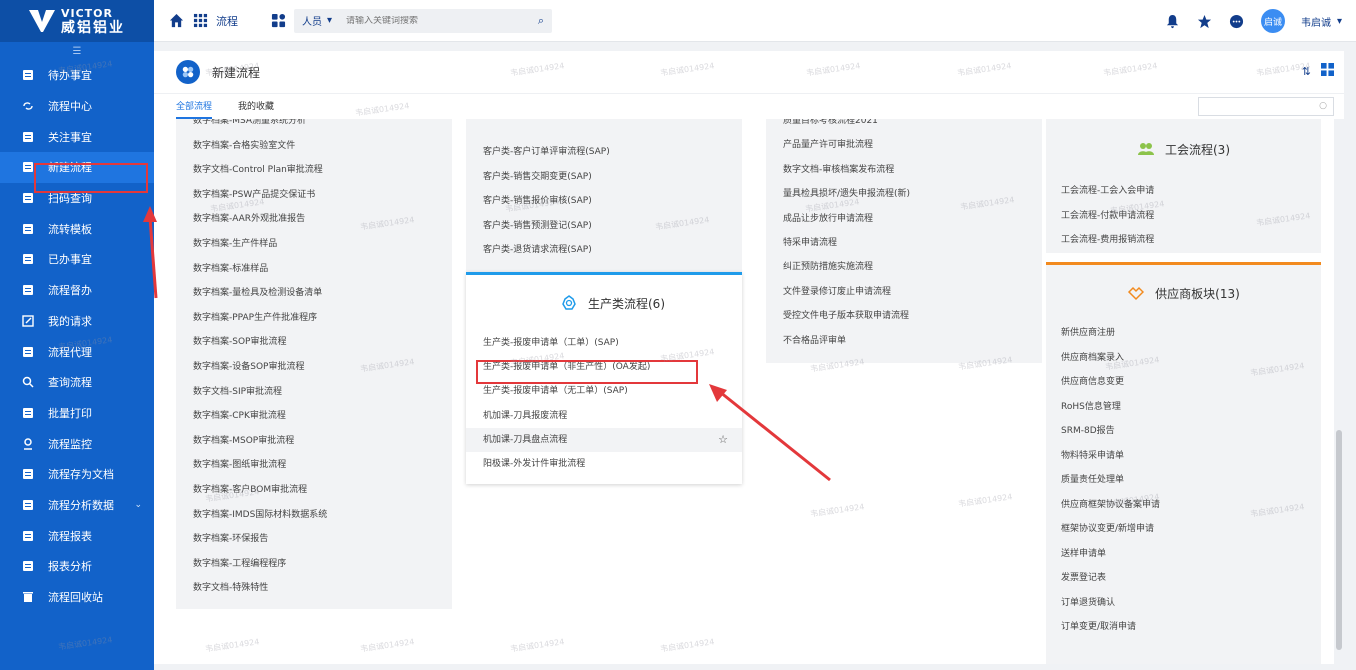  What do you see at coordinates (321, 20) in the screenshot?
I see `search-scope-select: 人员 ▾` at bounding box center [321, 20].